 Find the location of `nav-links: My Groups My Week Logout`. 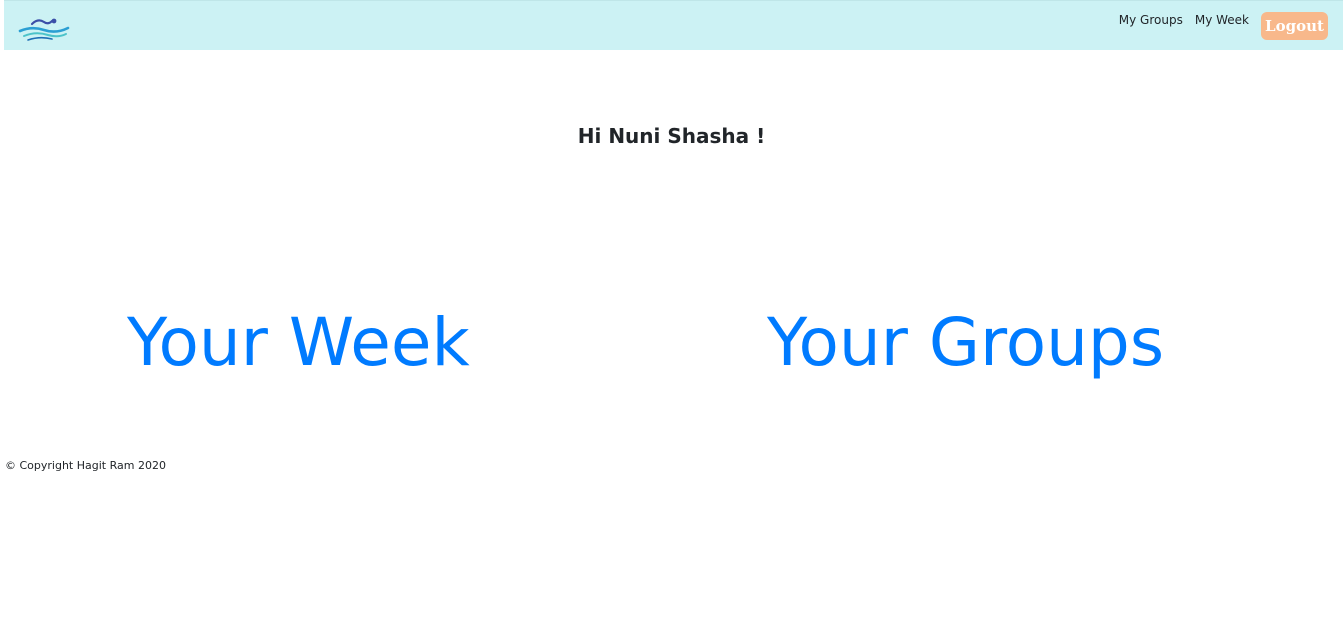

nav-links: My Groups My Week Logout is located at coordinates (1223, 26).